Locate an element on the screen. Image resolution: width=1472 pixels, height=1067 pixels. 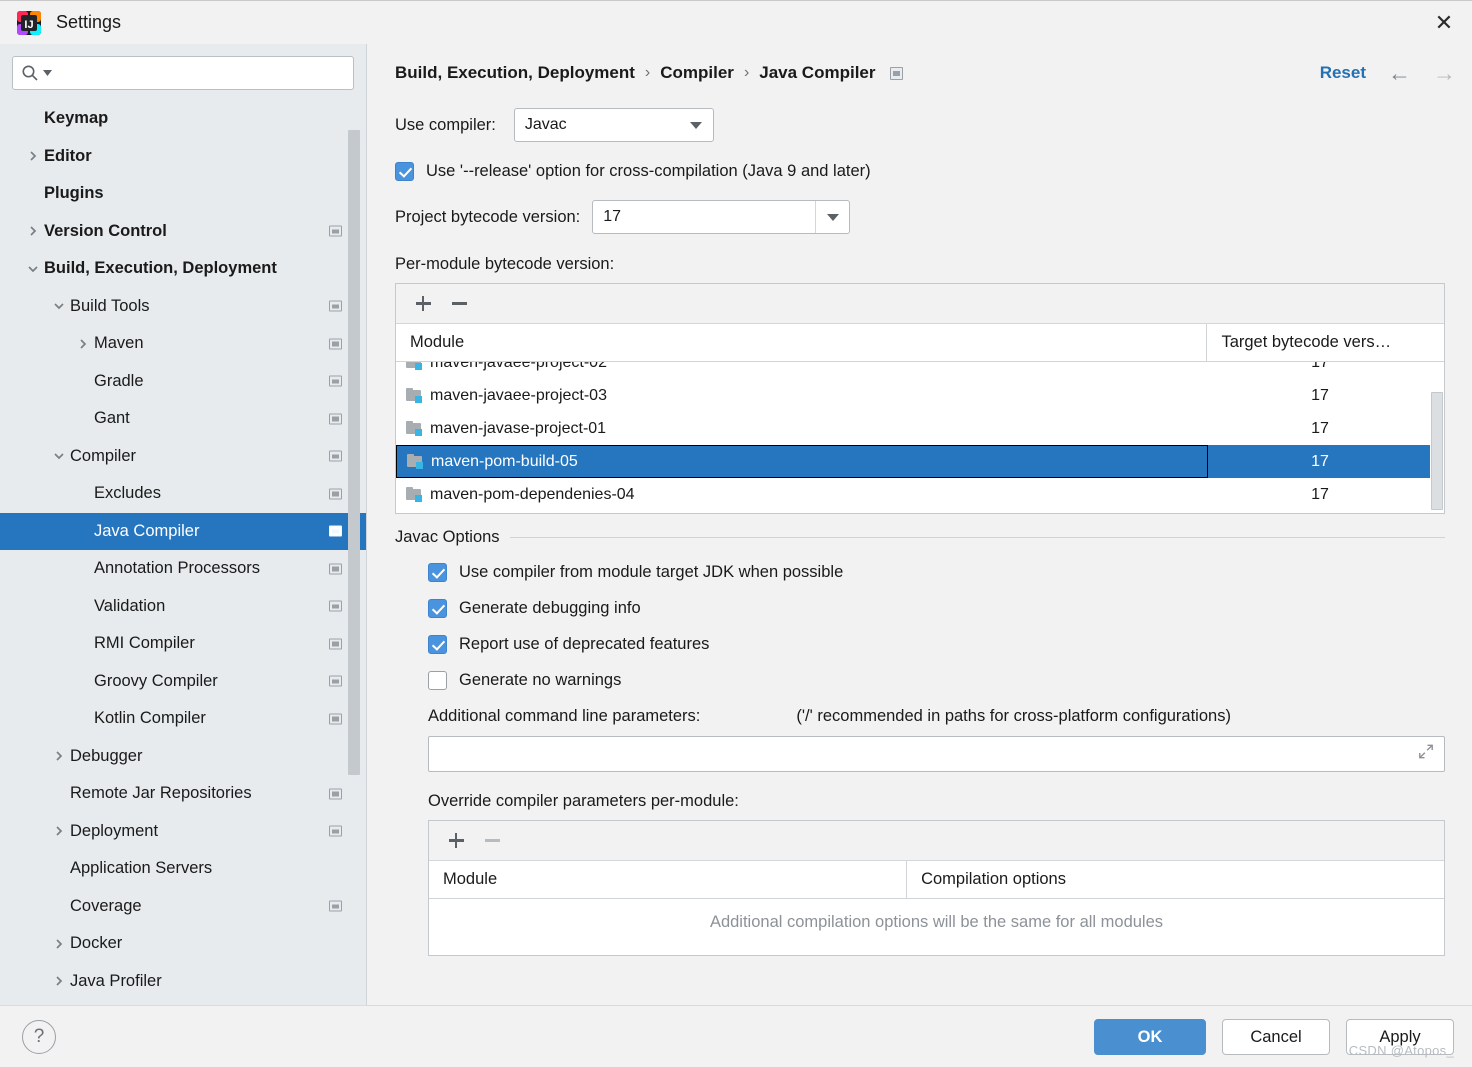
apply-button: Apply is located at coordinates (1400, 1037).